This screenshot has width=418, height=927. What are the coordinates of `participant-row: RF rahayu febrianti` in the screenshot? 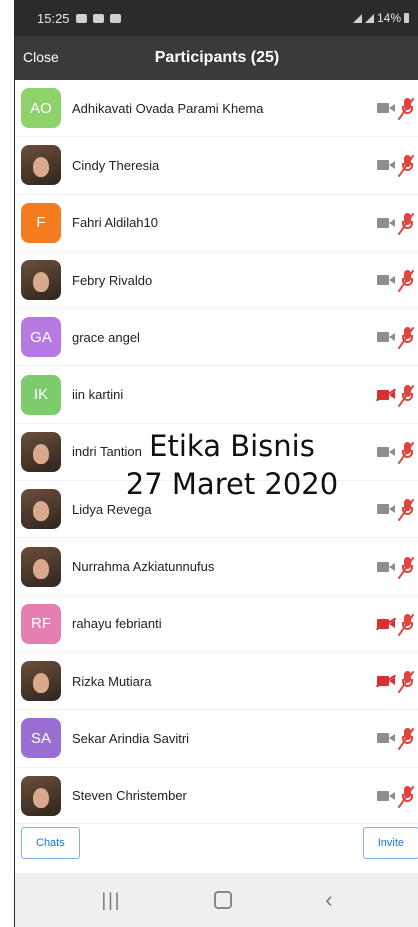 It's located at (216, 624).